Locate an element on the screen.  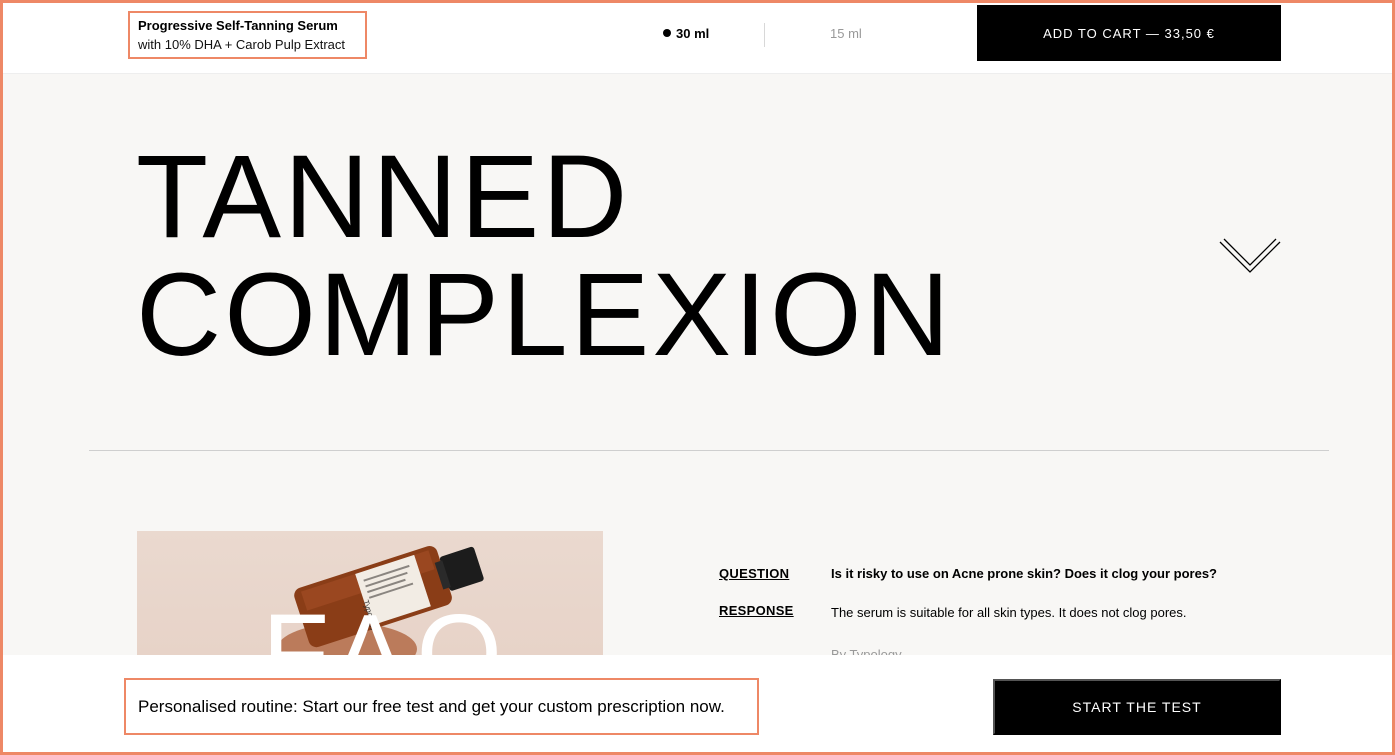
add-to-cart-button: ADD TO CART — 33,50 € is located at coordinates (1129, 33).